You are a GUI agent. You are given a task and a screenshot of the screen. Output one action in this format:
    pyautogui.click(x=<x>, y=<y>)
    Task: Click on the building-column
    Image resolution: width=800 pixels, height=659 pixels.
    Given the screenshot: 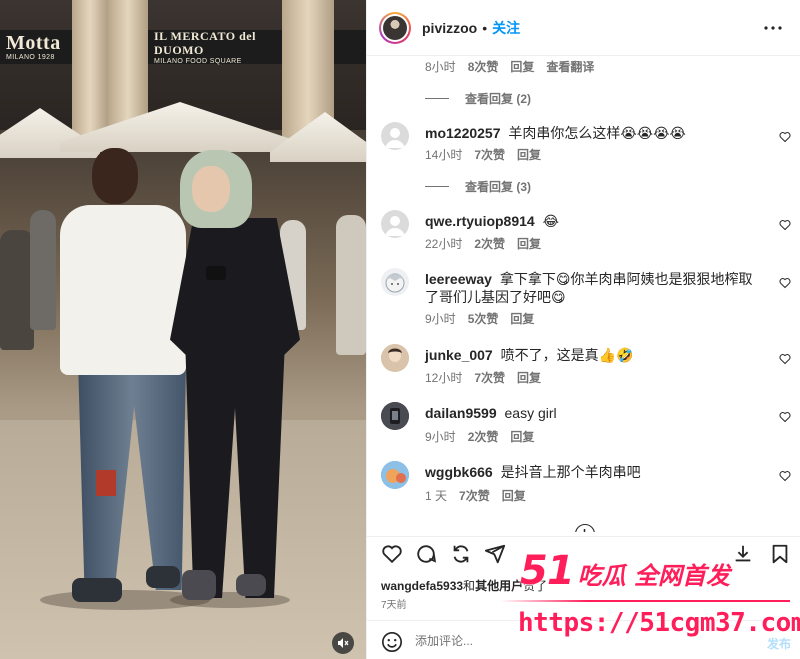 What is the action you would take?
    pyautogui.click(x=90, y=70)
    